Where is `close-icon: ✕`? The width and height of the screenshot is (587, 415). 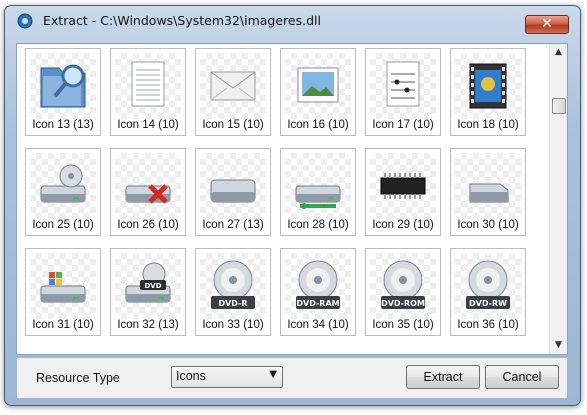
close-icon: ✕ is located at coordinates (547, 24).